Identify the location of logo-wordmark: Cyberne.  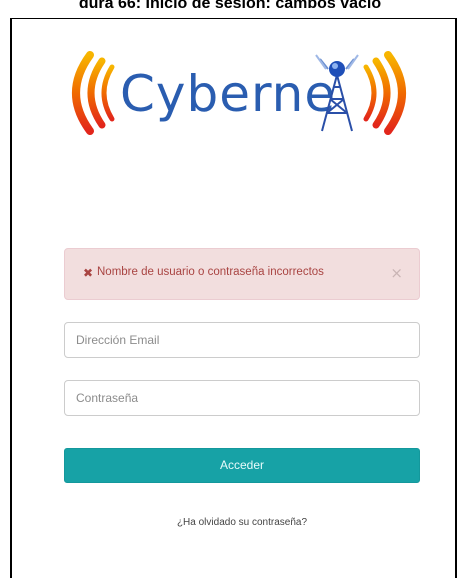
(228, 94).